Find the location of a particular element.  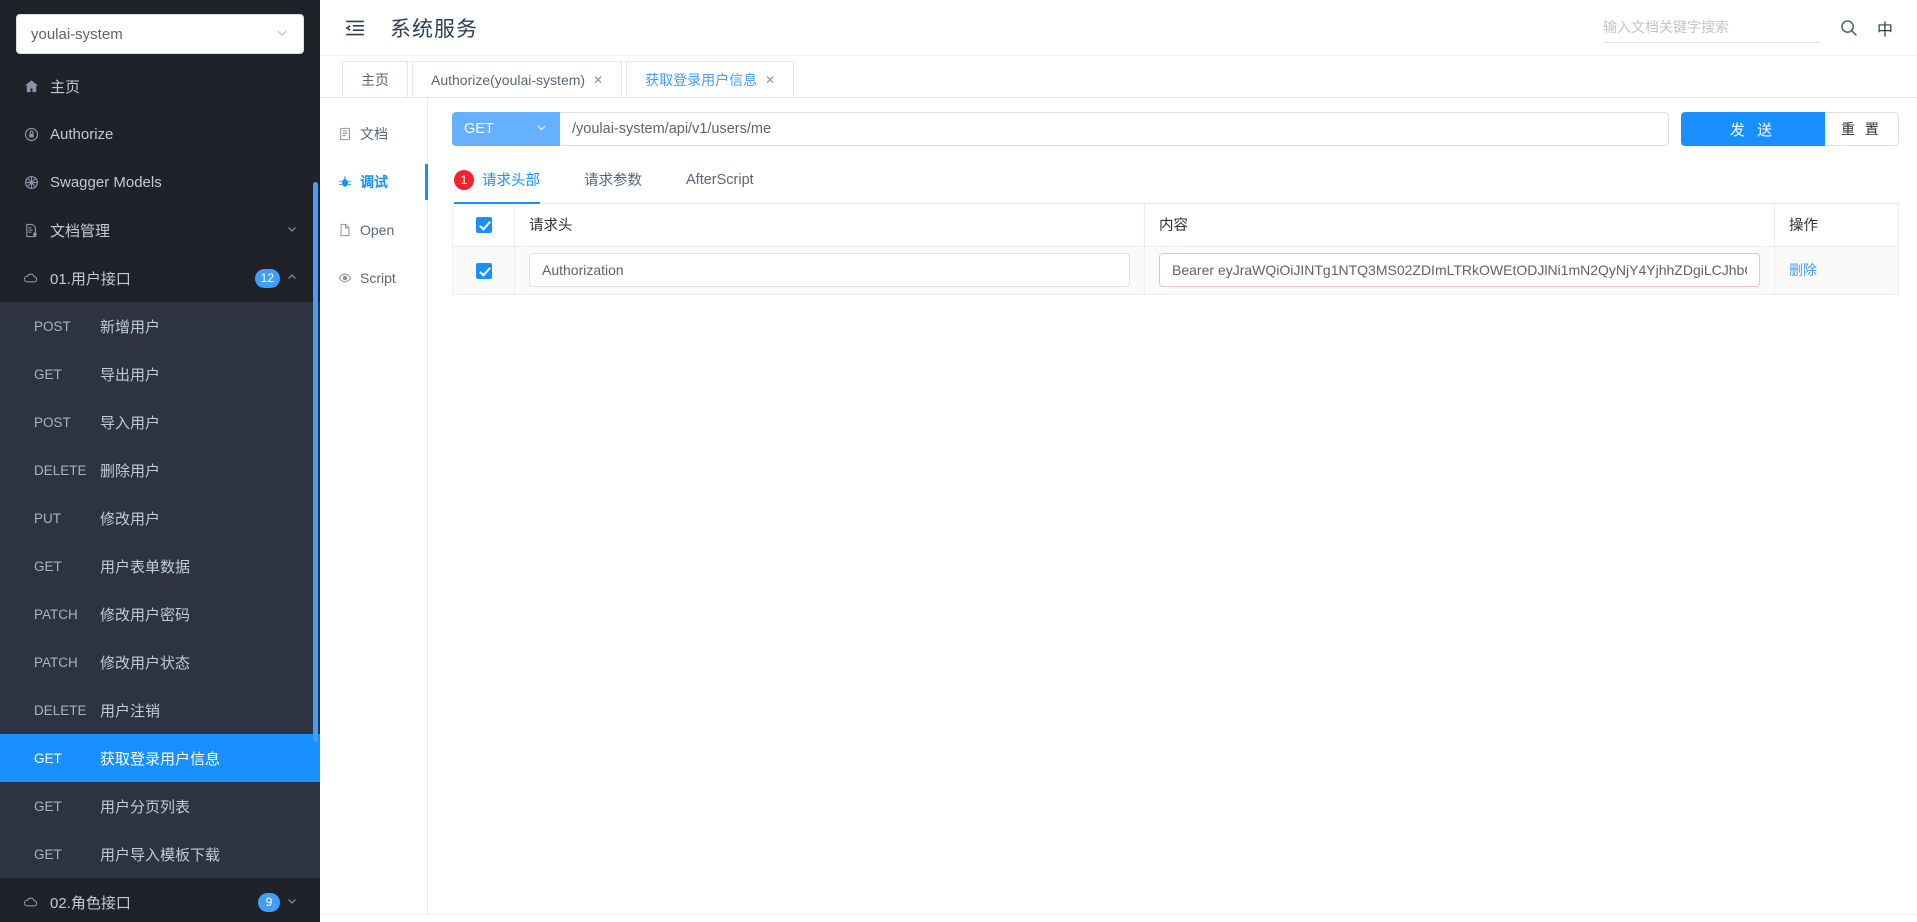

doc-search-box is located at coordinates (1711, 28).